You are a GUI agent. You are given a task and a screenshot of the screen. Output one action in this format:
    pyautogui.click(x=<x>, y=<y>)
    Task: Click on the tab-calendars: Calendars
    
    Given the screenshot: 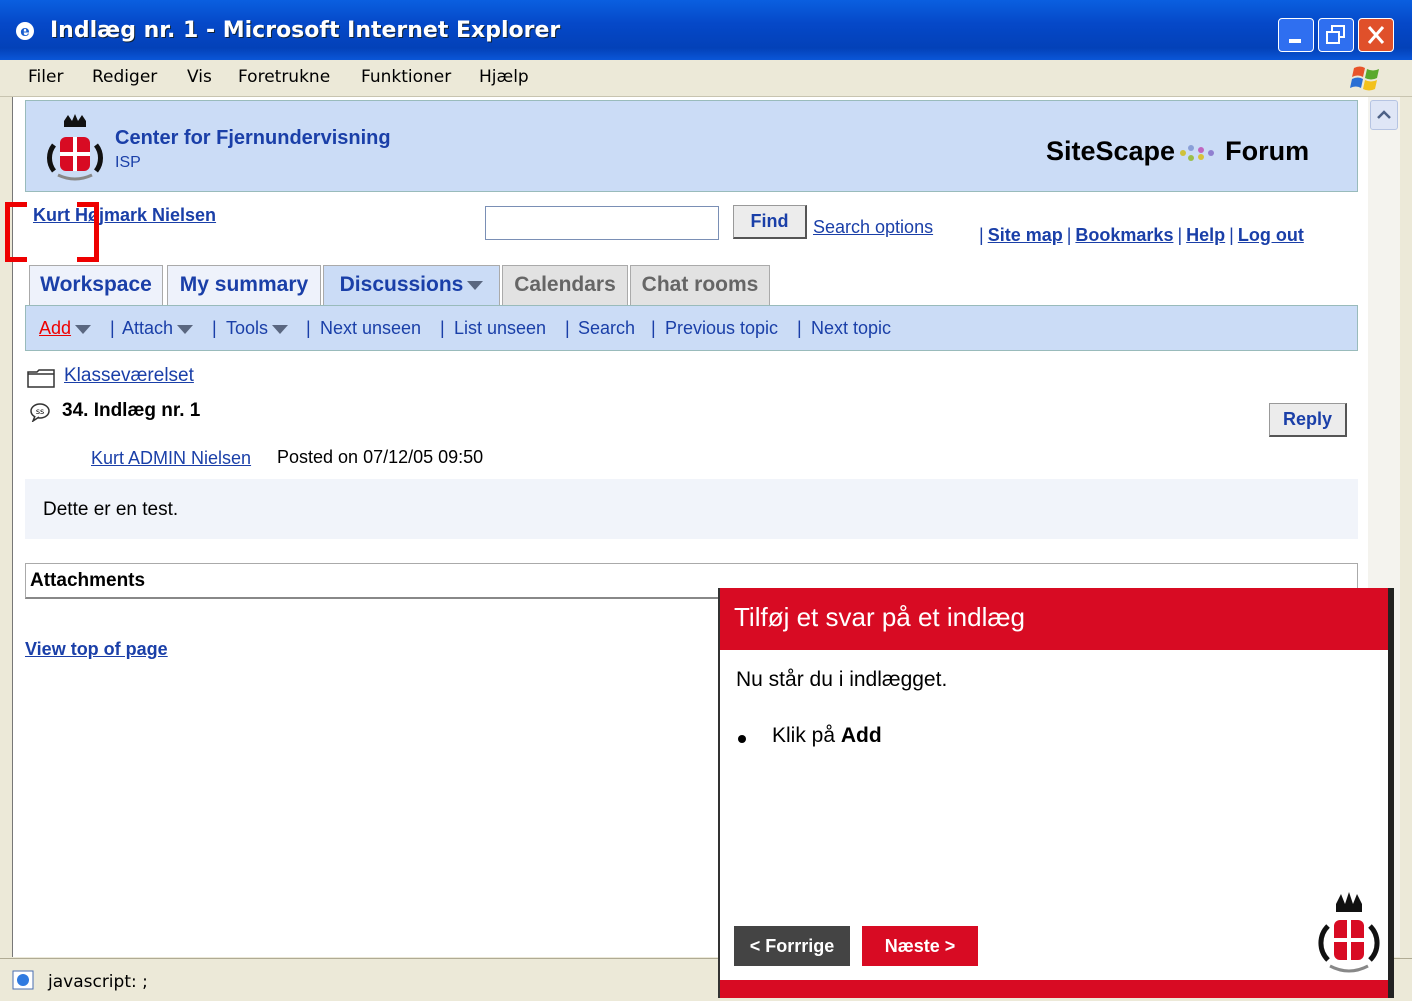 What is the action you would take?
    pyautogui.click(x=565, y=285)
    